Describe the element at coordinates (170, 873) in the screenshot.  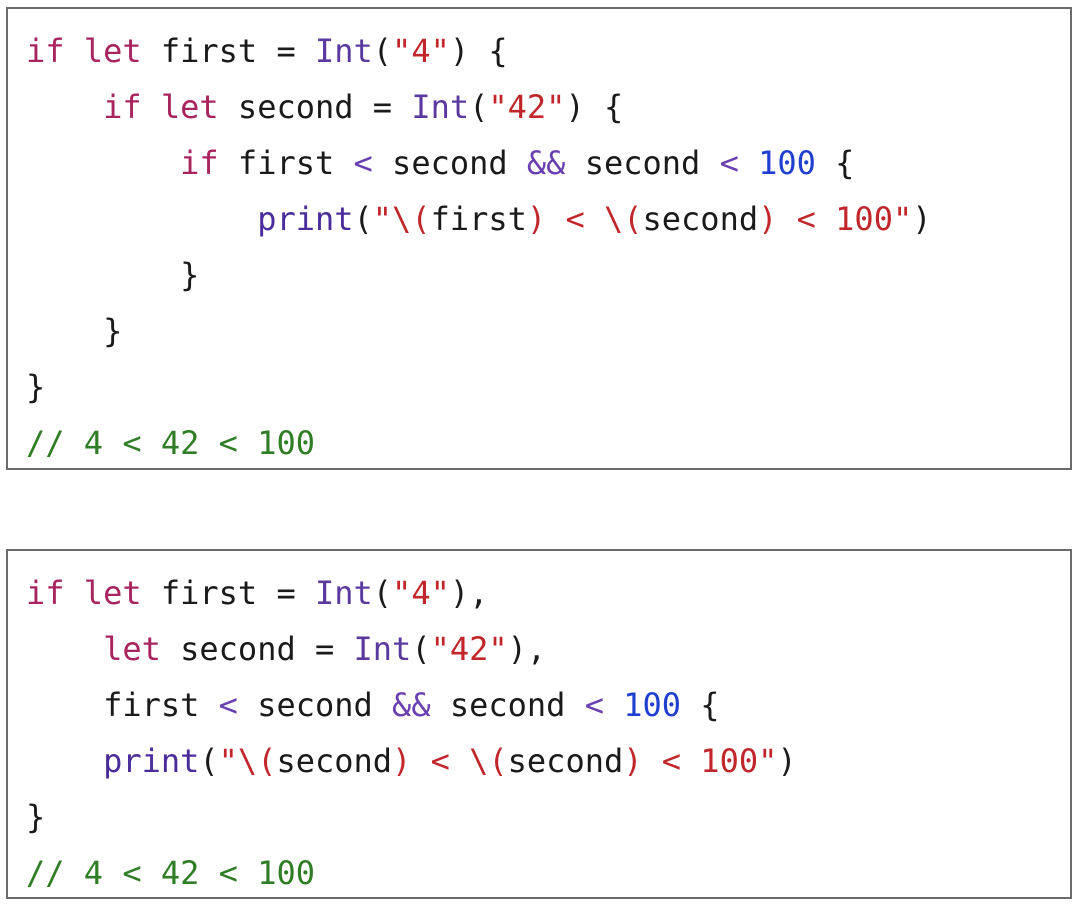
I see `code-comment: // 4 < 42 < 100` at that location.